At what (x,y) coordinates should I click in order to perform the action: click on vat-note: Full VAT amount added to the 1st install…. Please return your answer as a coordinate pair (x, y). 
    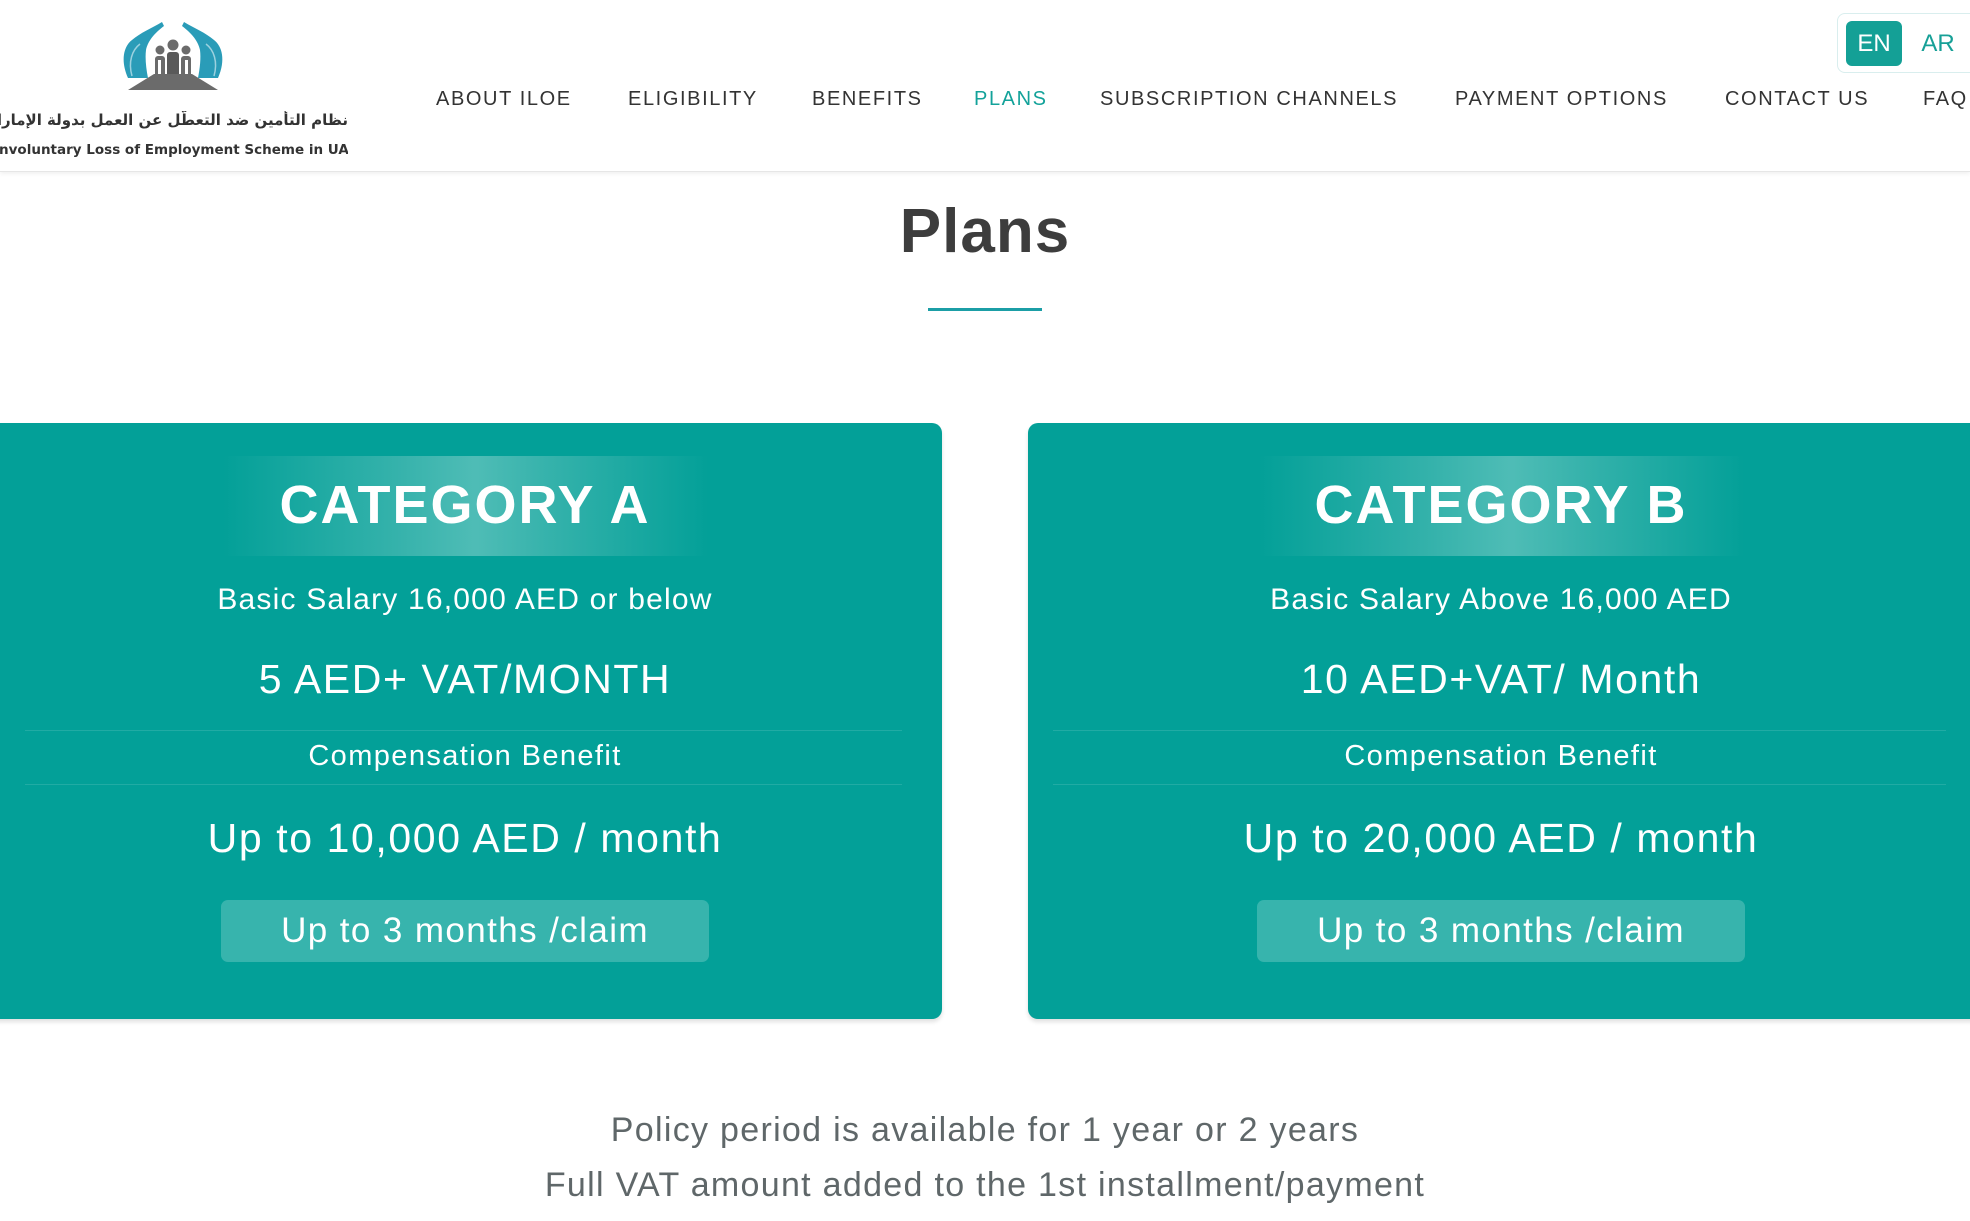
    Looking at the image, I should click on (985, 1185).